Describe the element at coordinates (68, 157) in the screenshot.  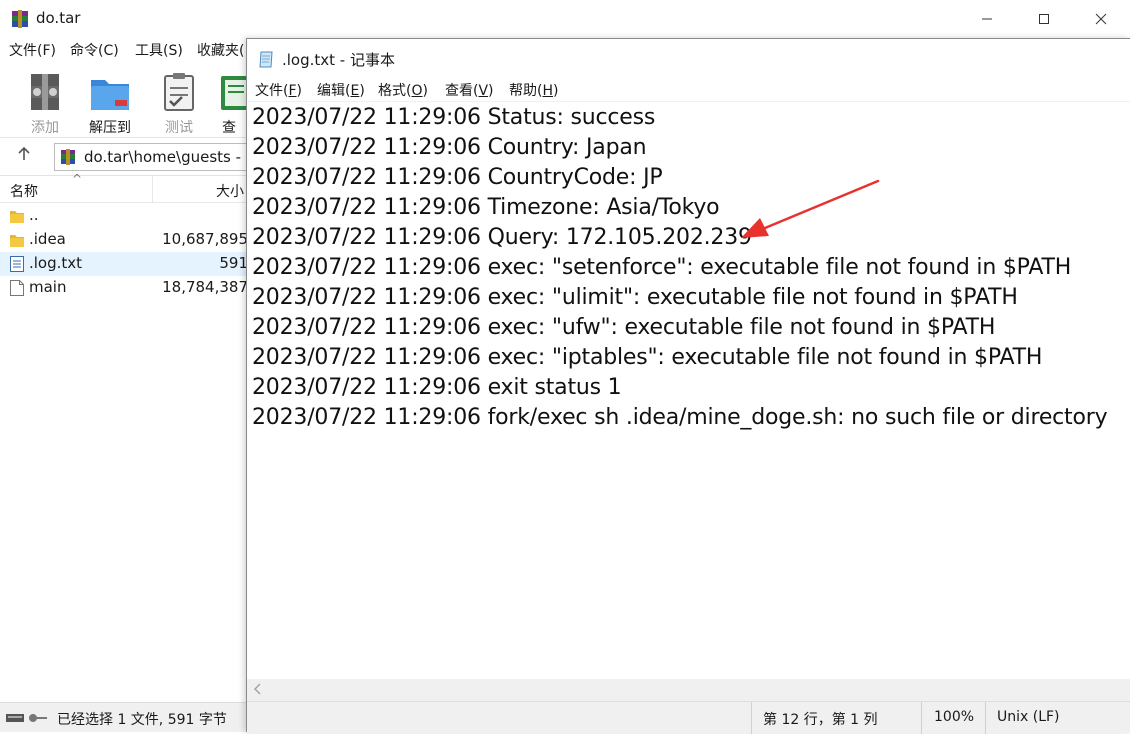
I see `archive-icon` at that location.